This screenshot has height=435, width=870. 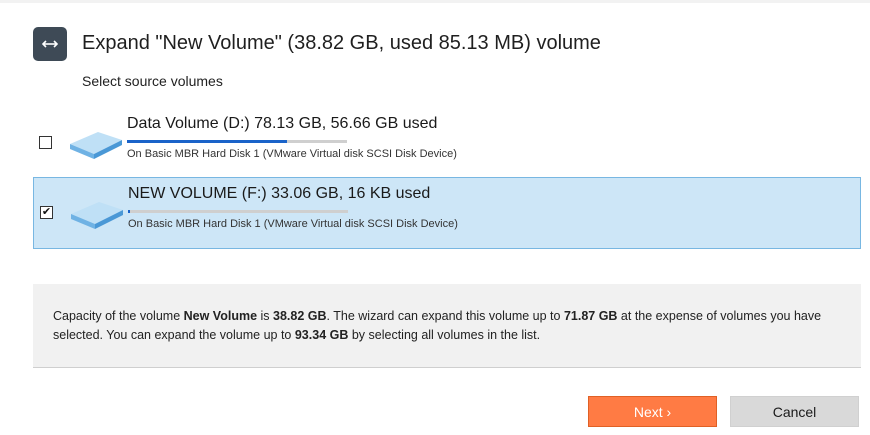 What do you see at coordinates (590, 316) in the screenshot?
I see `info-expand-to: 71.87 GB` at bounding box center [590, 316].